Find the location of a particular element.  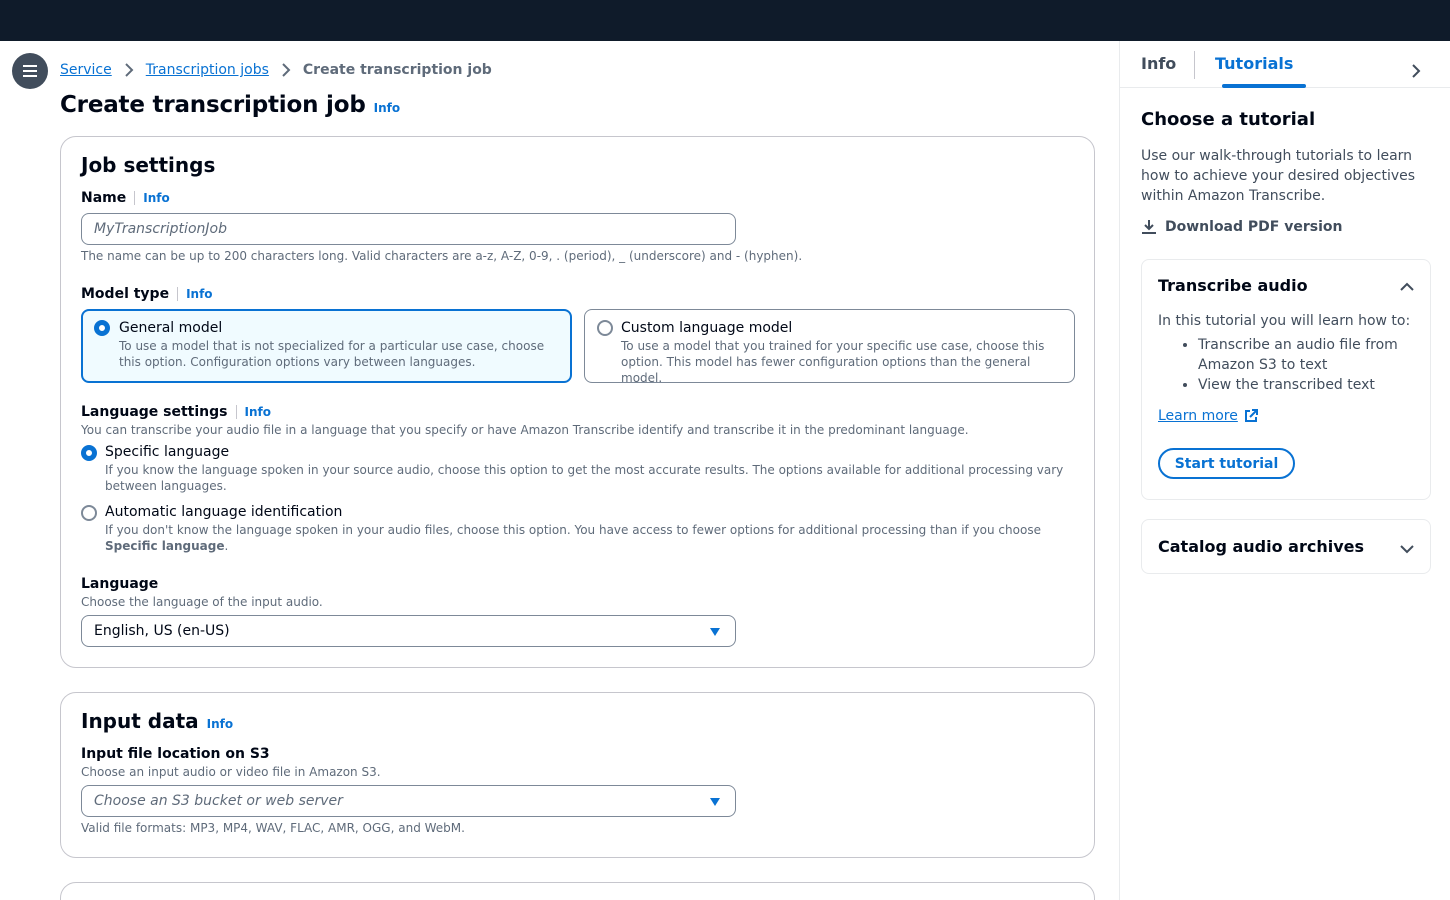

s3-location-select: Choose an S3 bucket or web server is located at coordinates (408, 801).